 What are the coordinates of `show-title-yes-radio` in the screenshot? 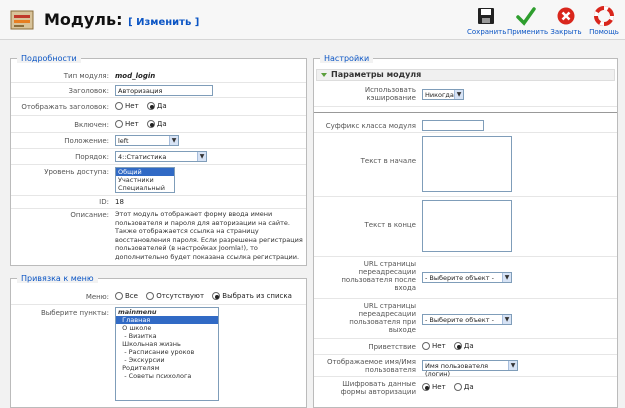 It's located at (150, 106).